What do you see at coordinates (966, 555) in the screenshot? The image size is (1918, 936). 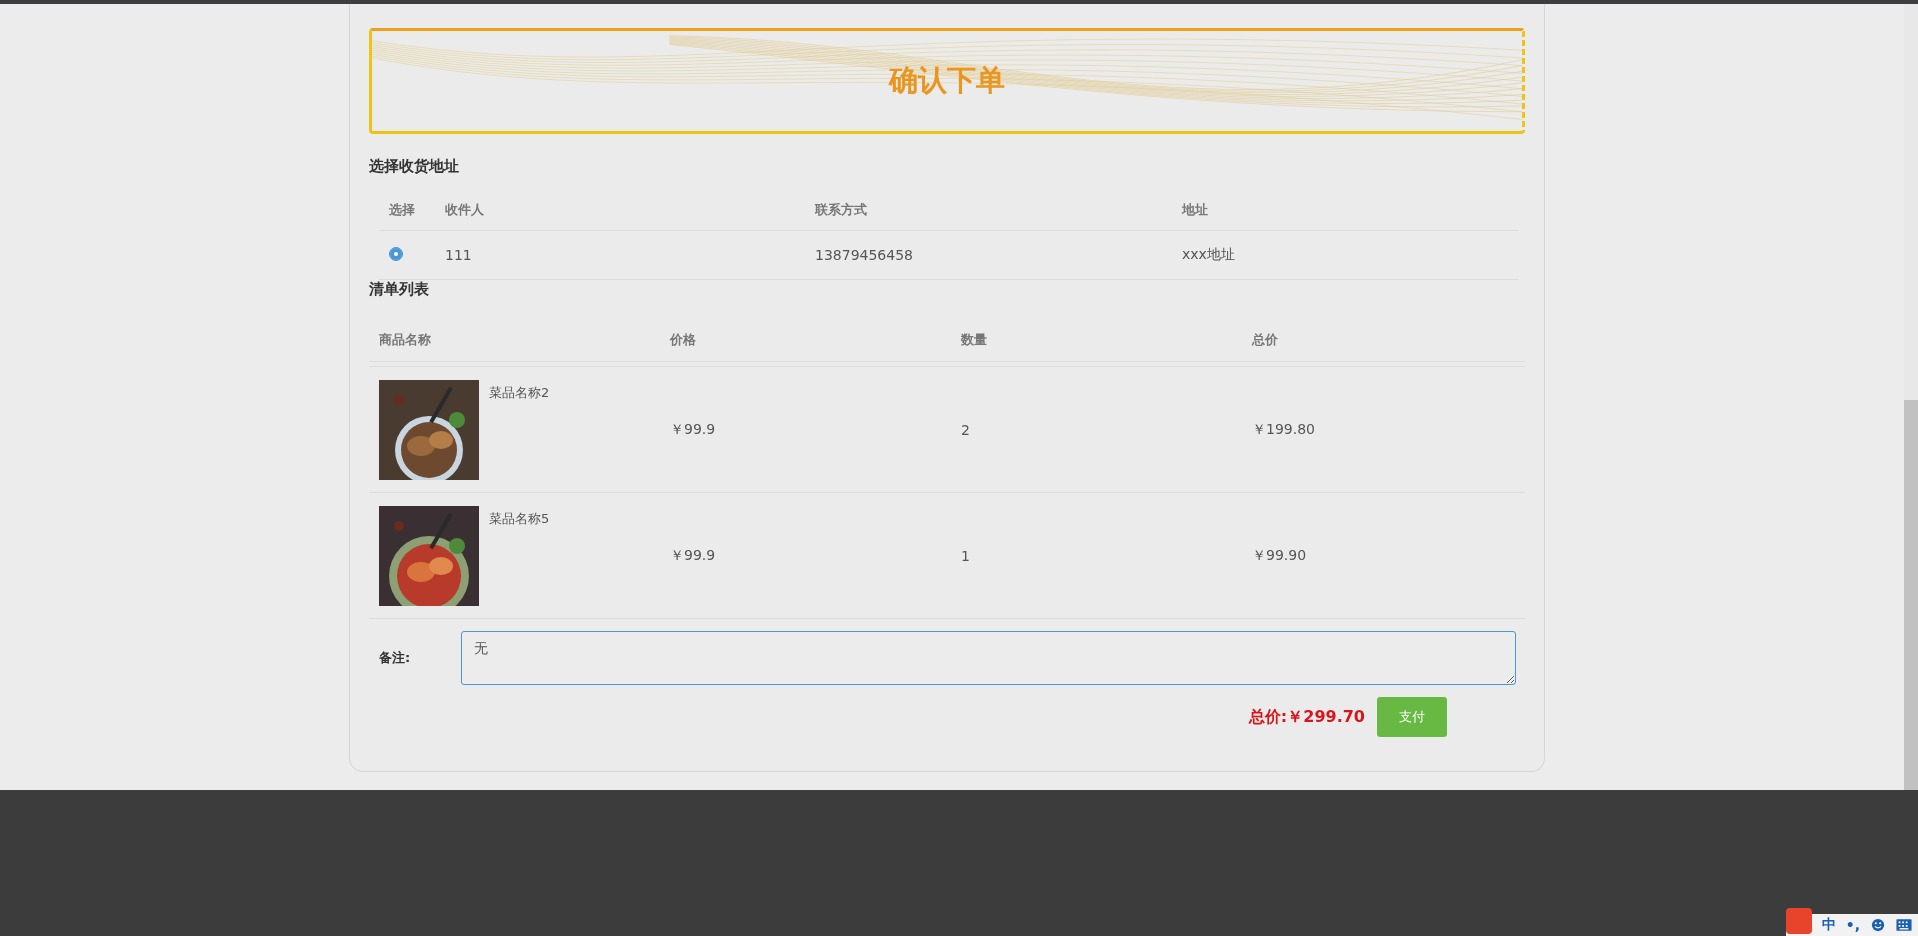 I see `table-cell-text: 1` at bounding box center [966, 555].